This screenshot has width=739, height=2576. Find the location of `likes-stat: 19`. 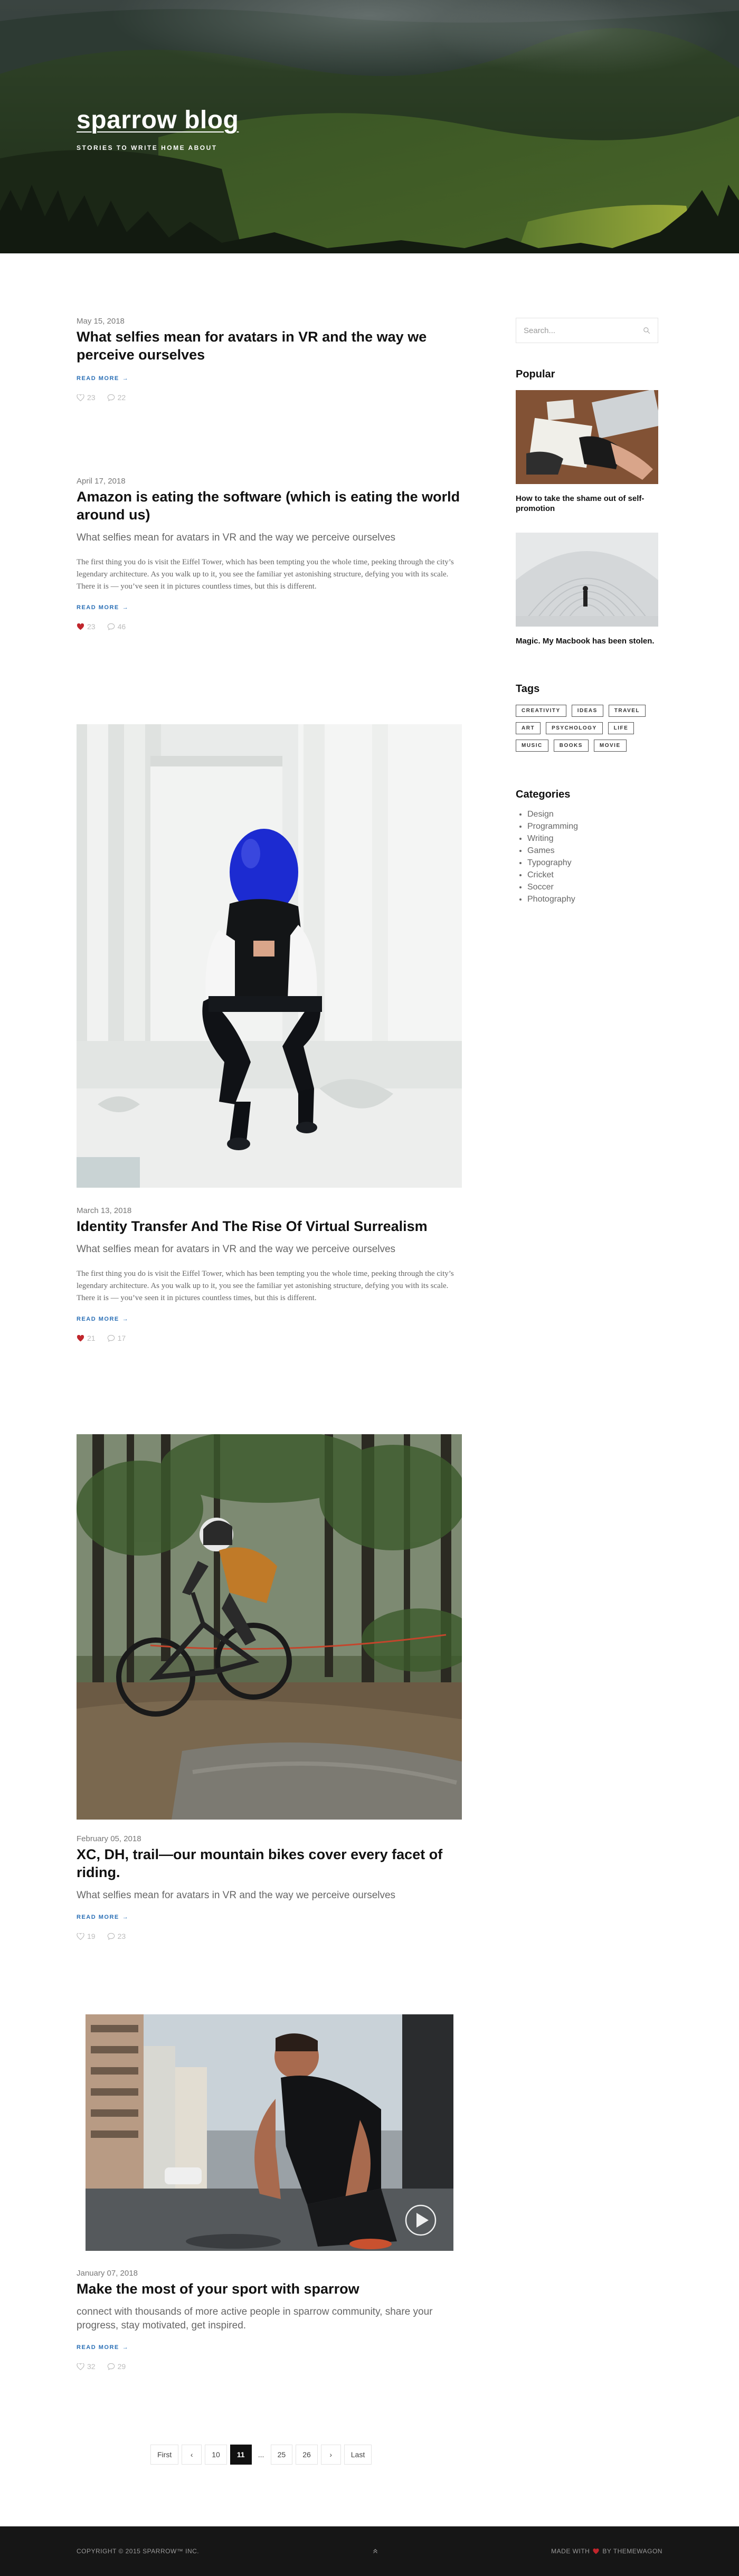

likes-stat: 19 is located at coordinates (86, 1936).